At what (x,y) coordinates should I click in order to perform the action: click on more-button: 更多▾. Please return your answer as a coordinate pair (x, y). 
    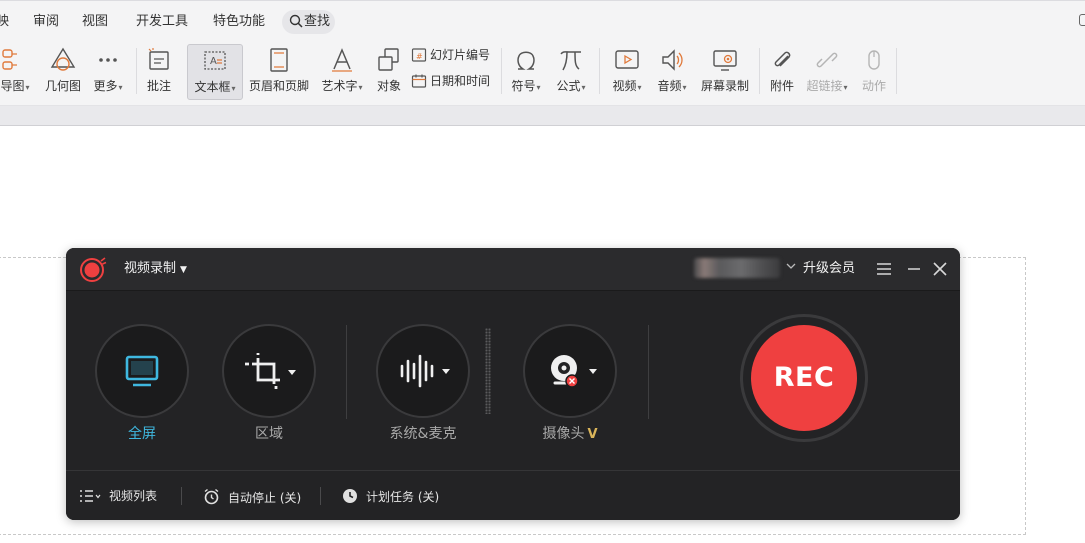
    Looking at the image, I should click on (108, 72).